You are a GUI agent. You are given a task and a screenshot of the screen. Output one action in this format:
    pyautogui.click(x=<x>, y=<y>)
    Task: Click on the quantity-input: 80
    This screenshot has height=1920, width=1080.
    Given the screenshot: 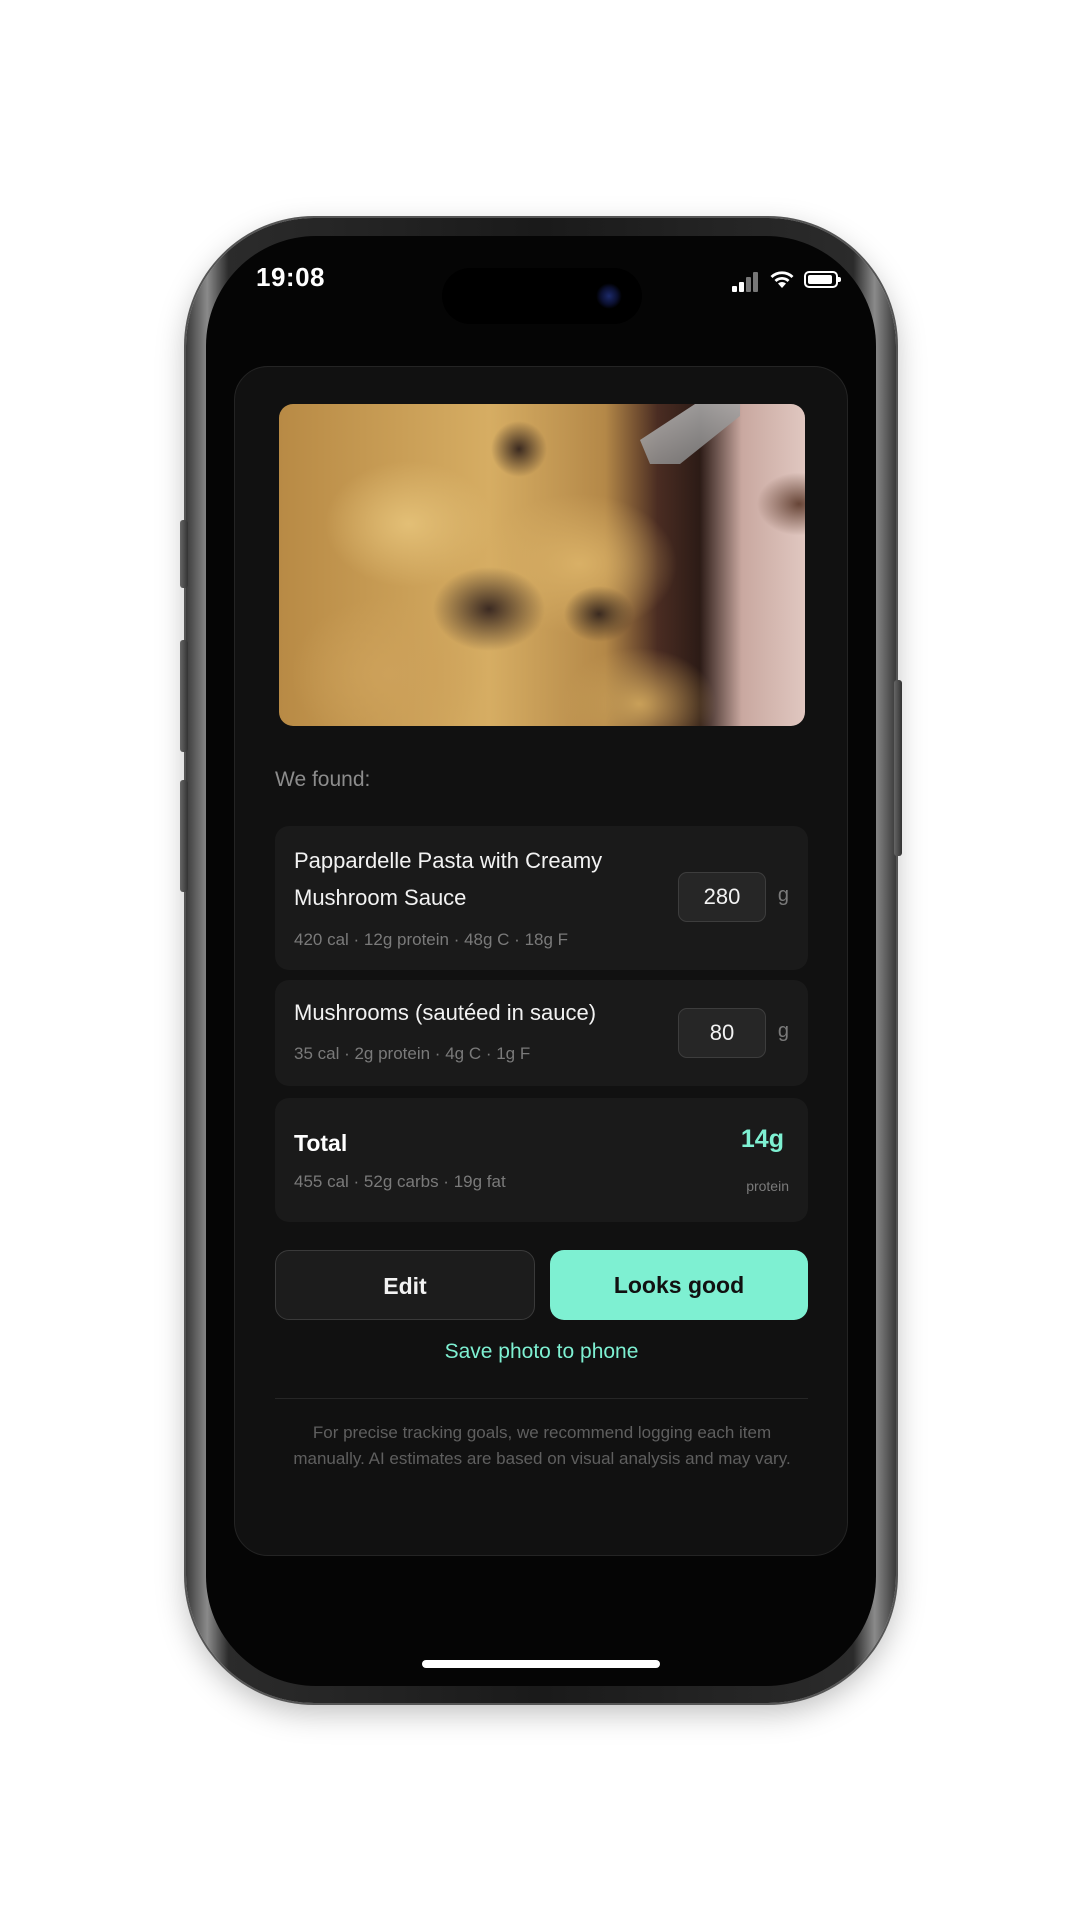 What is the action you would take?
    pyautogui.click(x=722, y=1033)
    